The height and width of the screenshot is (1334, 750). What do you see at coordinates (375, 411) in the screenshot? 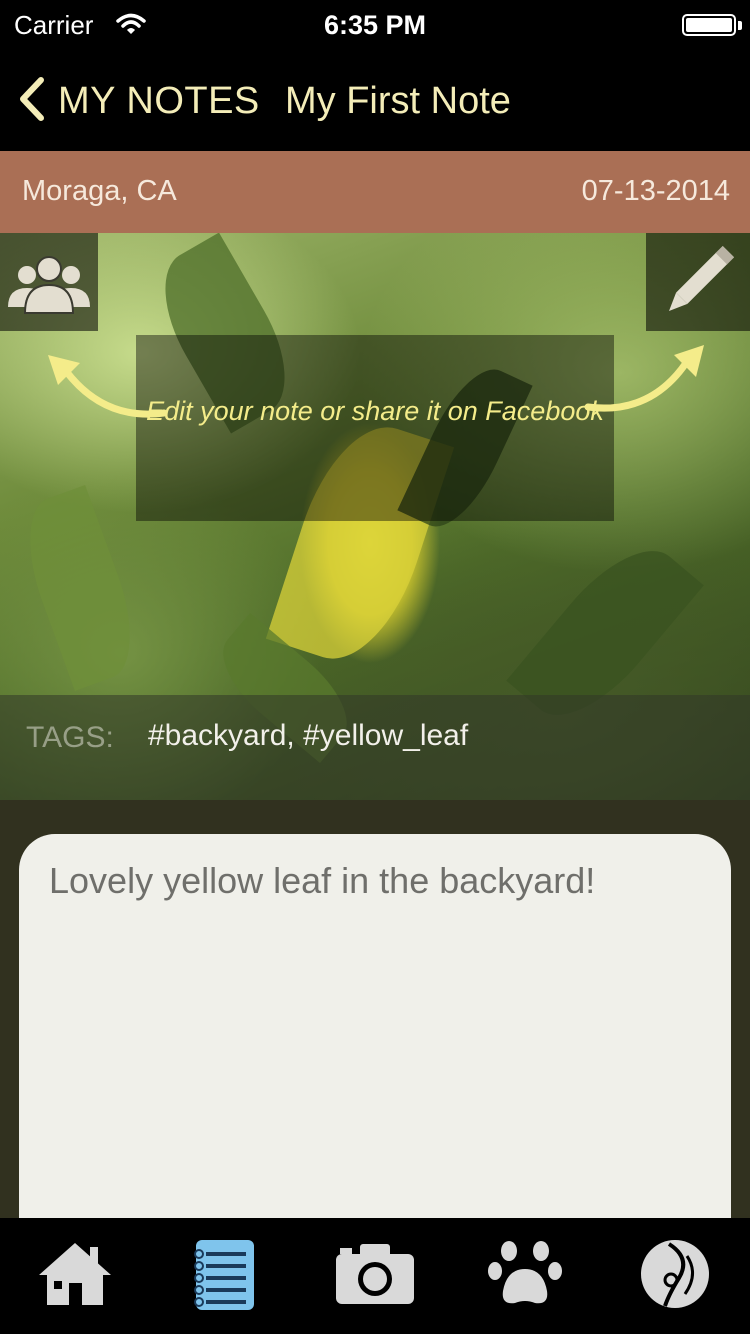
I see `tip-text: Edit your note or share it on Facebook` at bounding box center [375, 411].